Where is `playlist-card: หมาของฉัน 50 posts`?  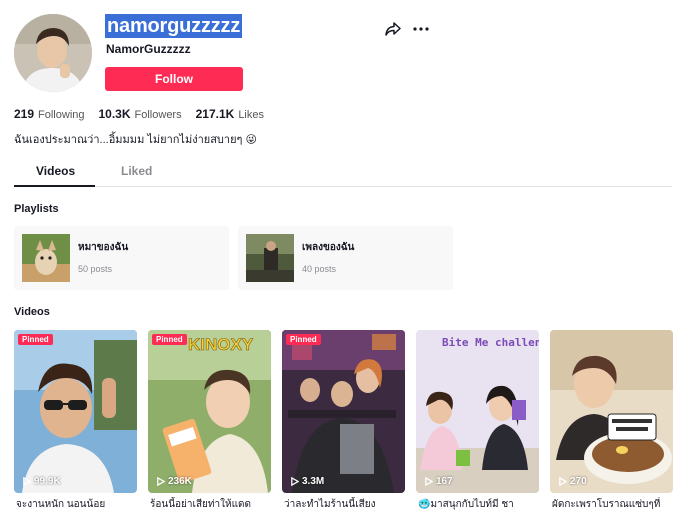 playlist-card: หมาของฉัน 50 posts is located at coordinates (121, 258).